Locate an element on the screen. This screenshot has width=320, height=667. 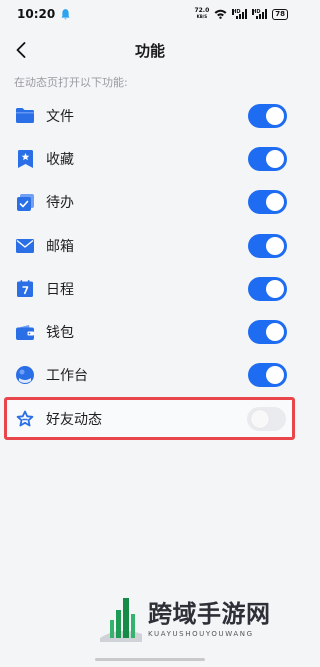
watermark: 跨域手游网 KUAYUSHOUYOUWANG is located at coordinates (195, 619).